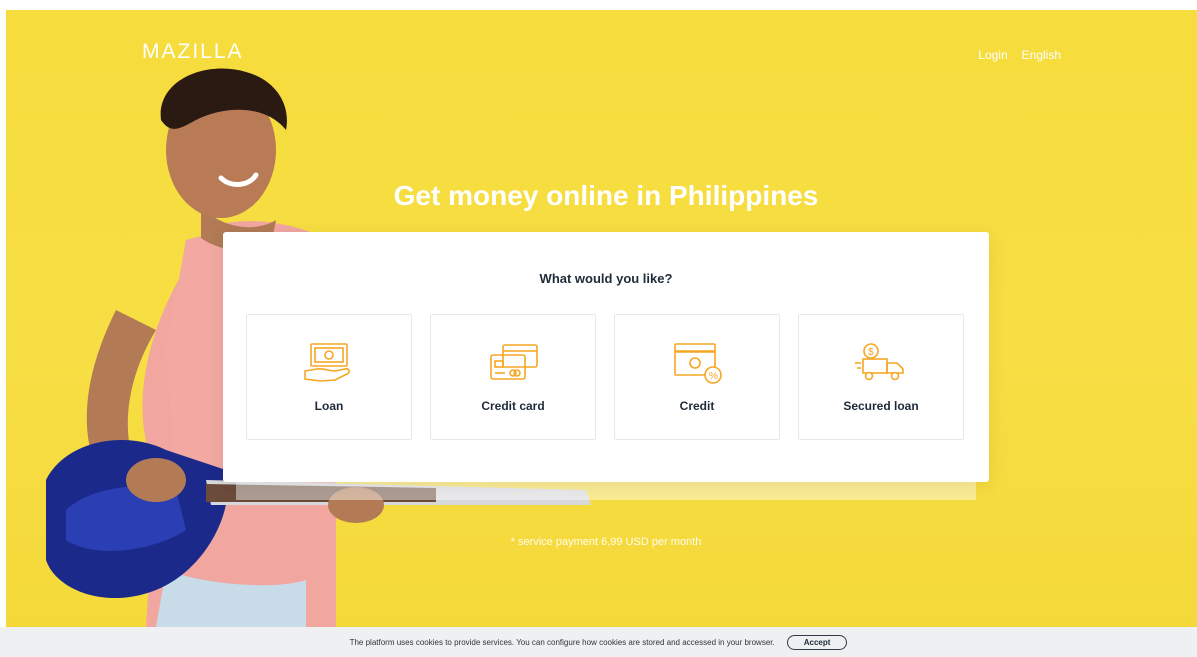  What do you see at coordinates (606, 542) in the screenshot?
I see `service-fee-note: * service payment 6,99 USD per month` at bounding box center [606, 542].